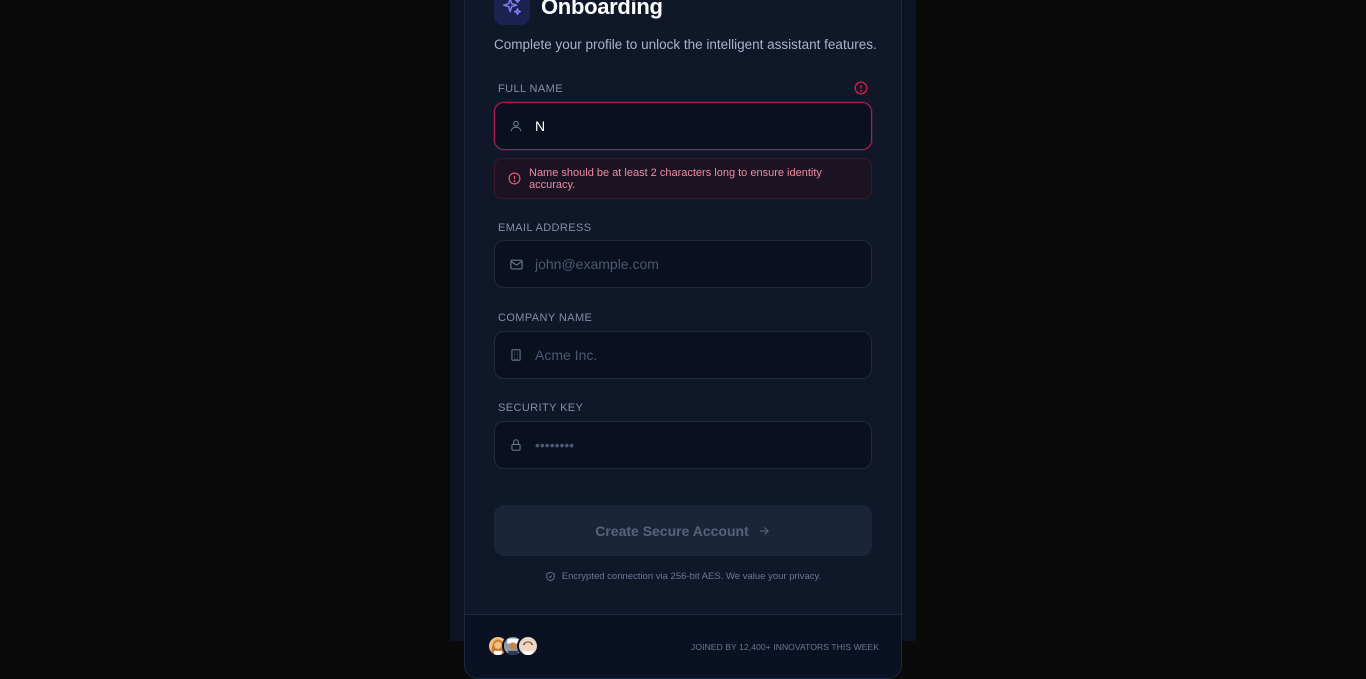 The width and height of the screenshot is (1366, 679). I want to click on email-input, so click(703, 264).